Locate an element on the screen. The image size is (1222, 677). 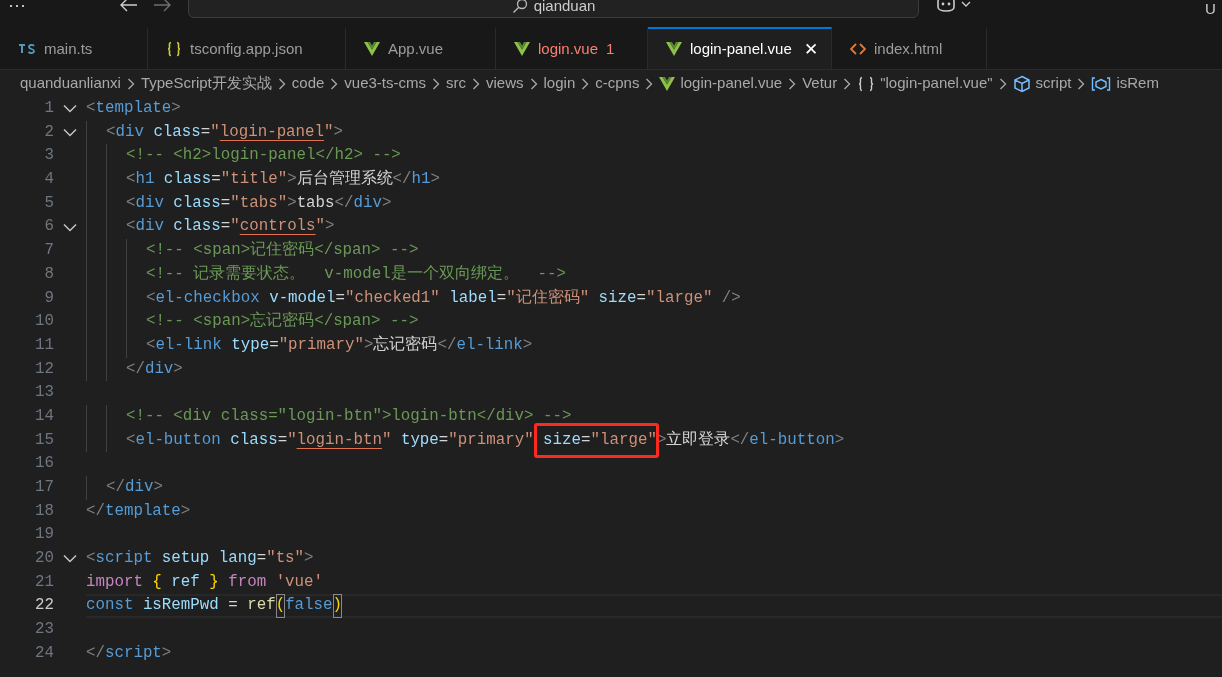
line-number: 13 is located at coordinates (44, 393).